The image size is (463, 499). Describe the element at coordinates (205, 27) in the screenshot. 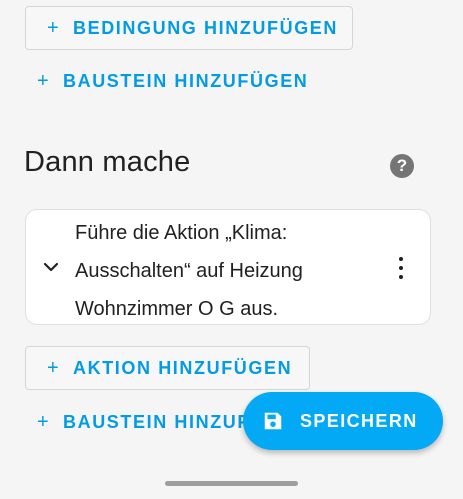

I see `add-condition-label: BEDINGUNG HINZUFÜGEN` at that location.